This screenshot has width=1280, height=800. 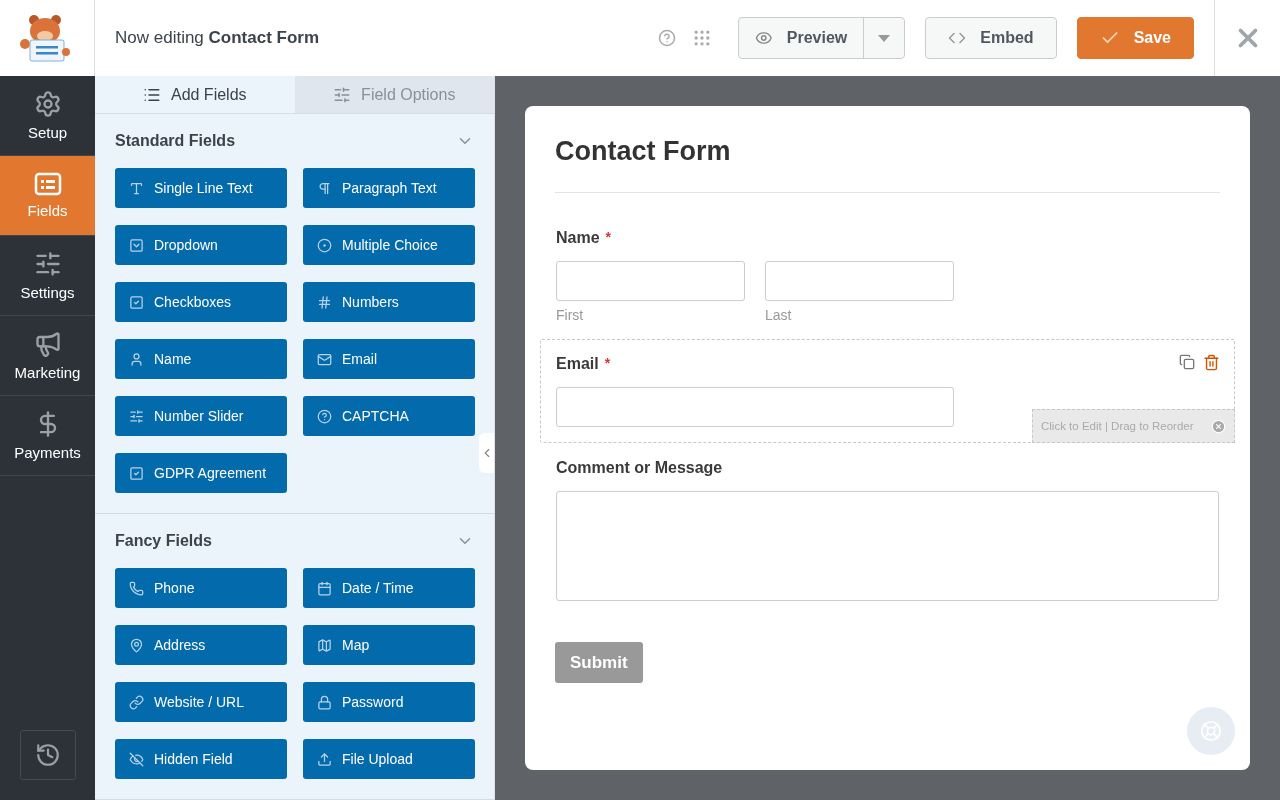 I want to click on calendar-icon, so click(x=324, y=588).